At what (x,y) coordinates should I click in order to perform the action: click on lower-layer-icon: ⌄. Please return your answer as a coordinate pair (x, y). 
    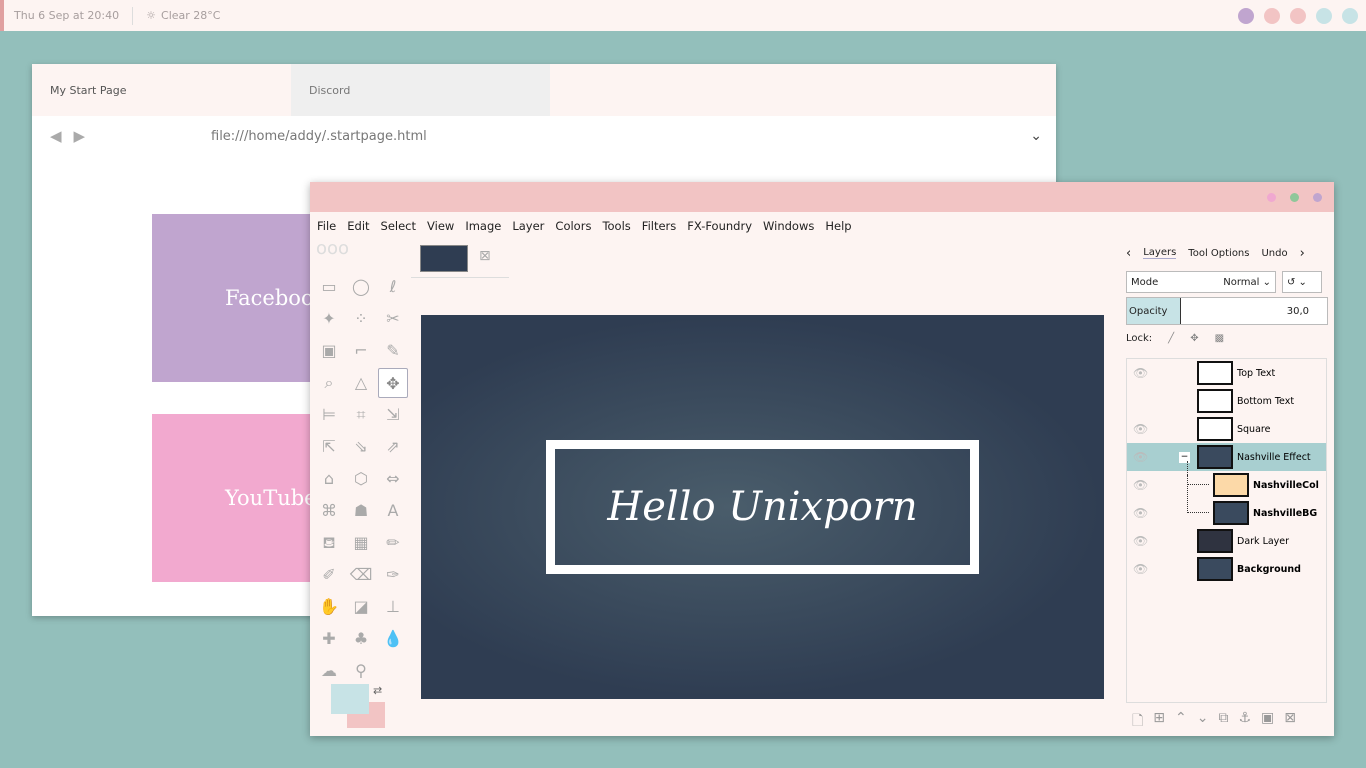
    Looking at the image, I should click on (1203, 722).